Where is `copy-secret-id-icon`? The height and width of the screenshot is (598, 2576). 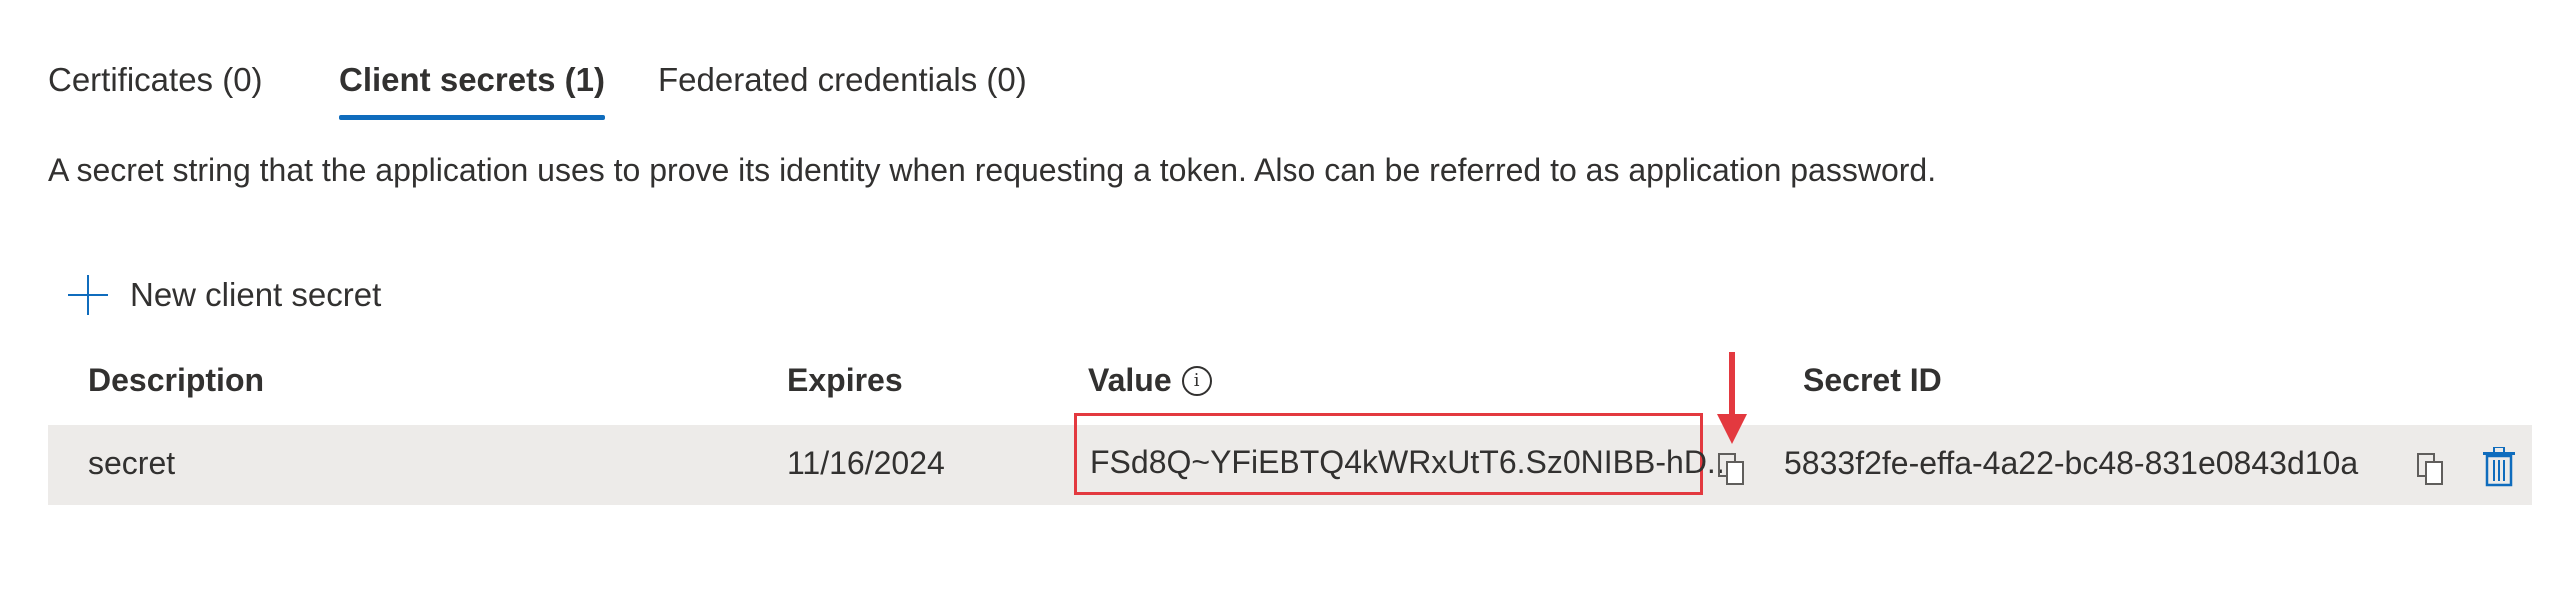 copy-secret-id-icon is located at coordinates (2431, 469).